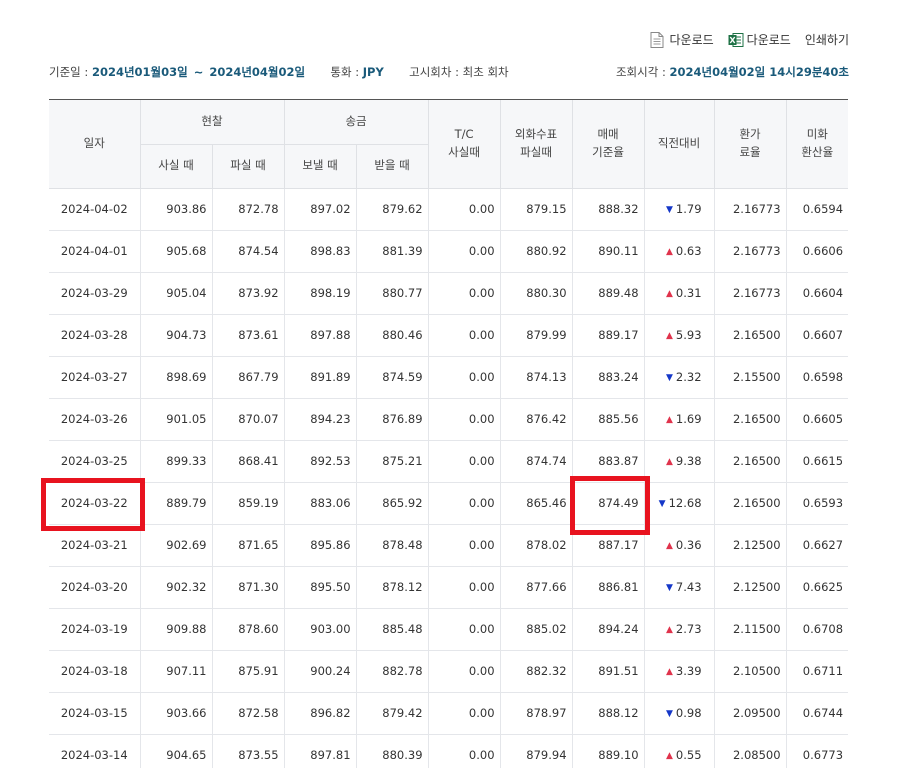  Describe the element at coordinates (392, 587) in the screenshot. I see `cell-remit-receive: 878.12` at that location.